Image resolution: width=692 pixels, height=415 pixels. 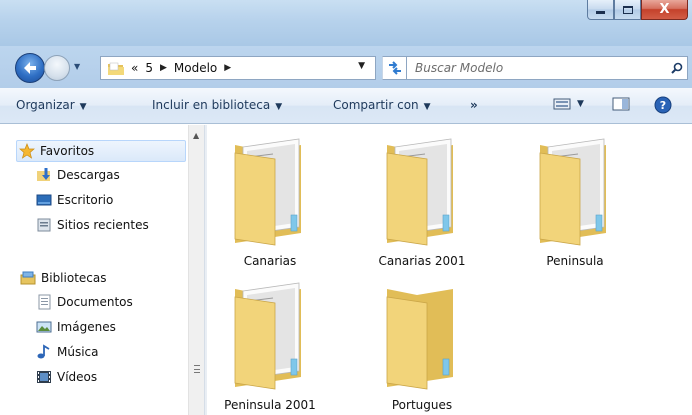 I want to click on folder-name: Canarias 2001, so click(x=422, y=261).